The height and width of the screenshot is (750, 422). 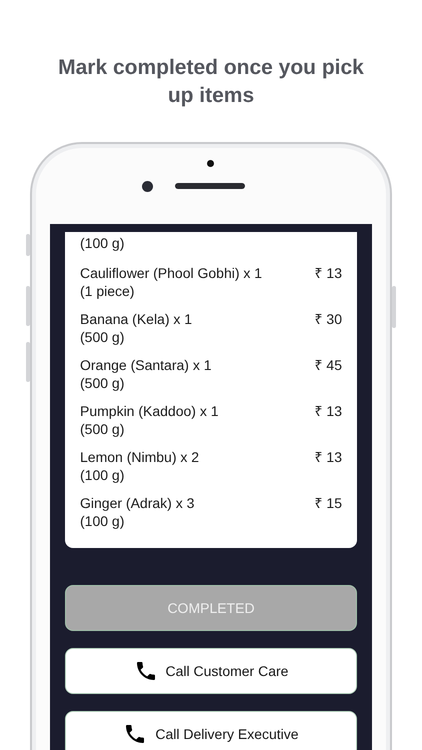 What do you see at coordinates (210, 186) in the screenshot?
I see `speaker-grille` at bounding box center [210, 186].